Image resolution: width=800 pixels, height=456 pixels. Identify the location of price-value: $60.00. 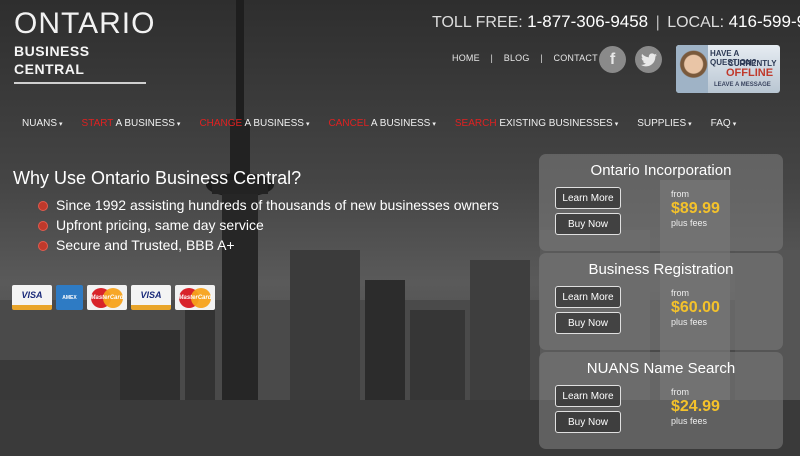
(695, 307).